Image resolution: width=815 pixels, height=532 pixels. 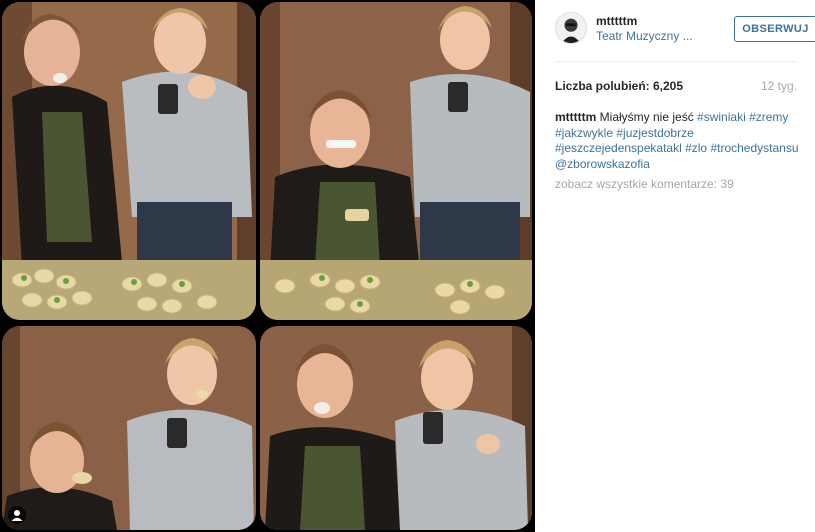 What do you see at coordinates (654, 133) in the screenshot?
I see `hashtag-link: #juzjestdobrze` at bounding box center [654, 133].